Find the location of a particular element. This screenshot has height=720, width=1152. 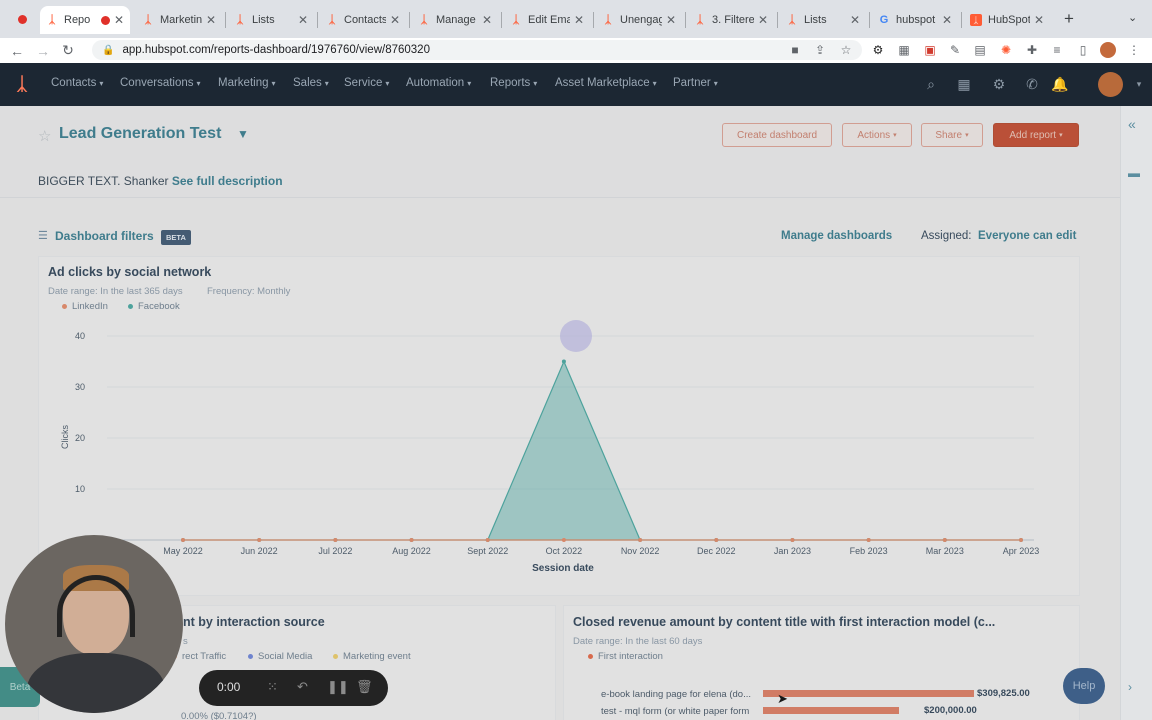

back-arrow-icon: ← is located at coordinates (17, 50).